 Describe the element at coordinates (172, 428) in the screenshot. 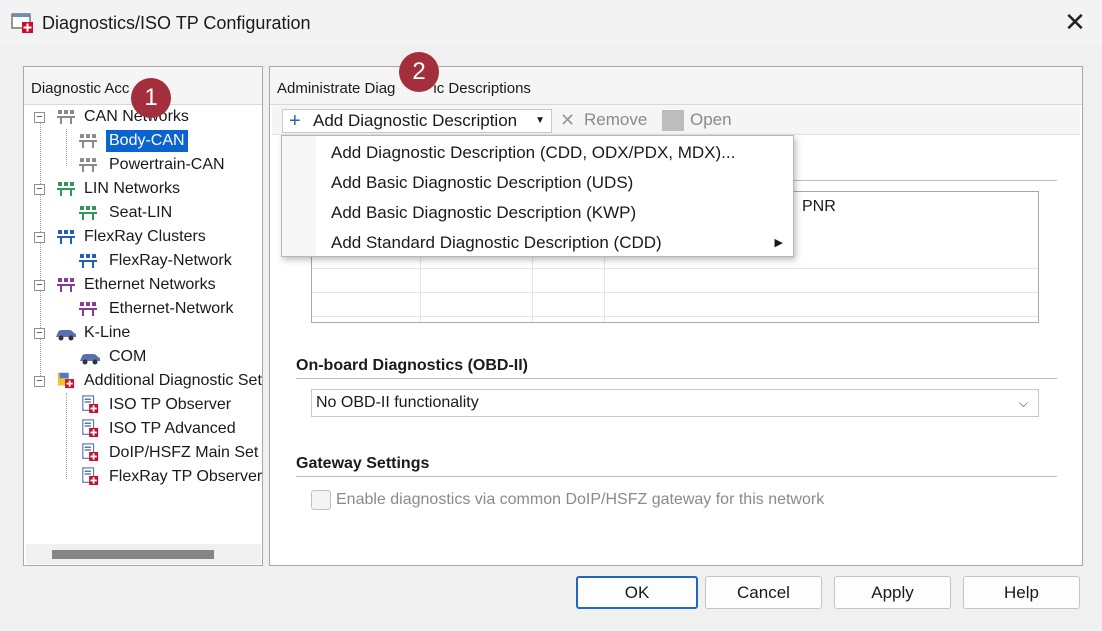

I see `tree-label: ISO TP Advanced` at that location.